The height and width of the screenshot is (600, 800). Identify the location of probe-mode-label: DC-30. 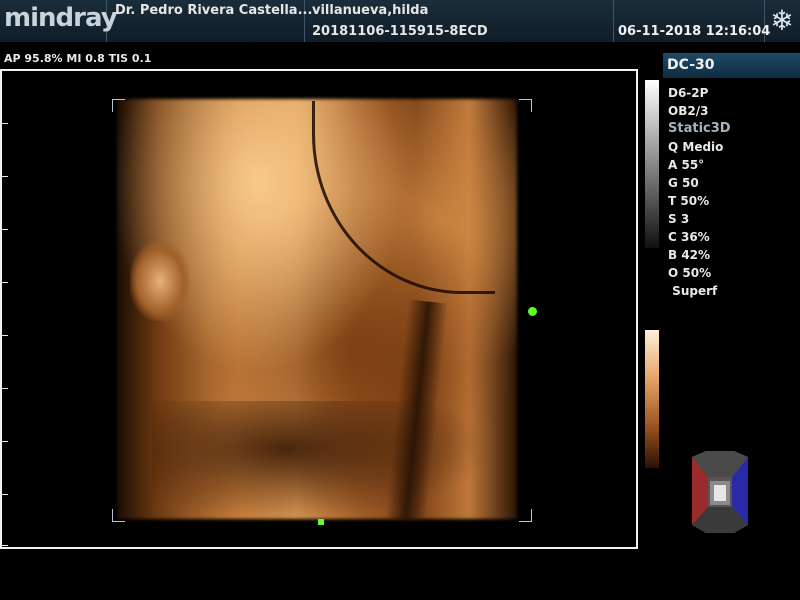
(731, 65).